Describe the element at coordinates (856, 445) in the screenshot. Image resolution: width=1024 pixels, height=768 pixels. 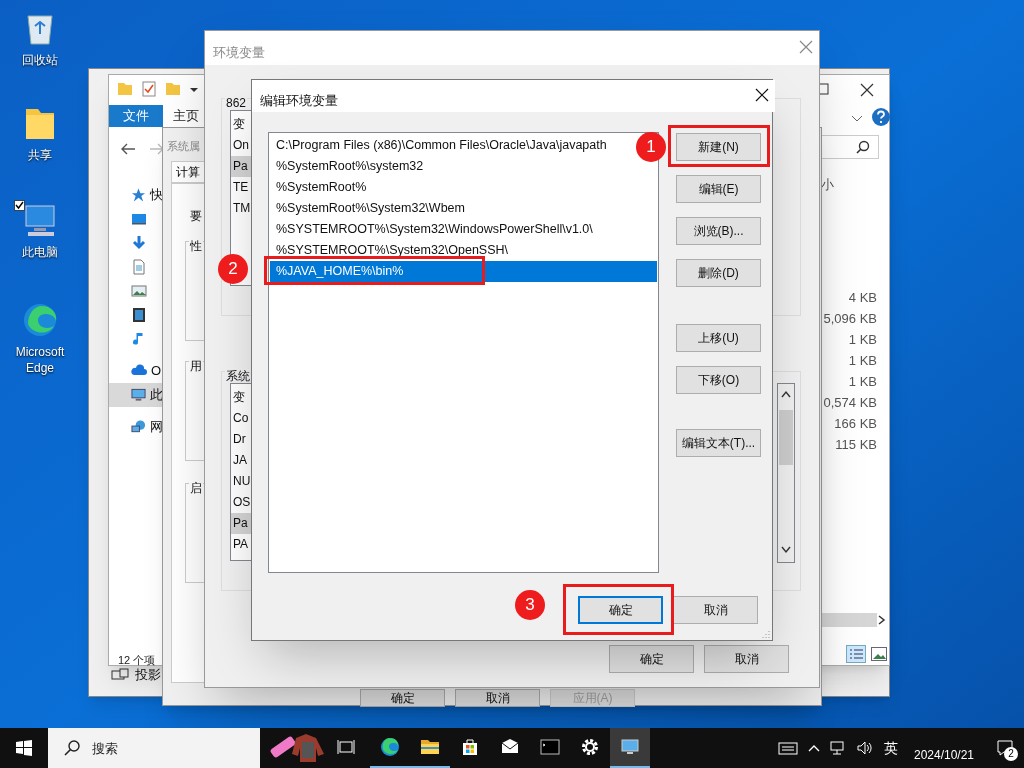
I see `file-size: 115 KB` at that location.